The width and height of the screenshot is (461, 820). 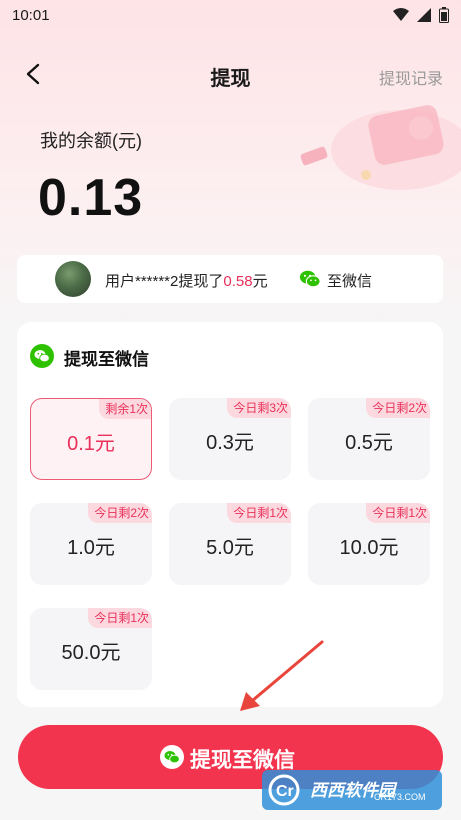 I want to click on status-bar: 10:01, so click(x=230, y=16).